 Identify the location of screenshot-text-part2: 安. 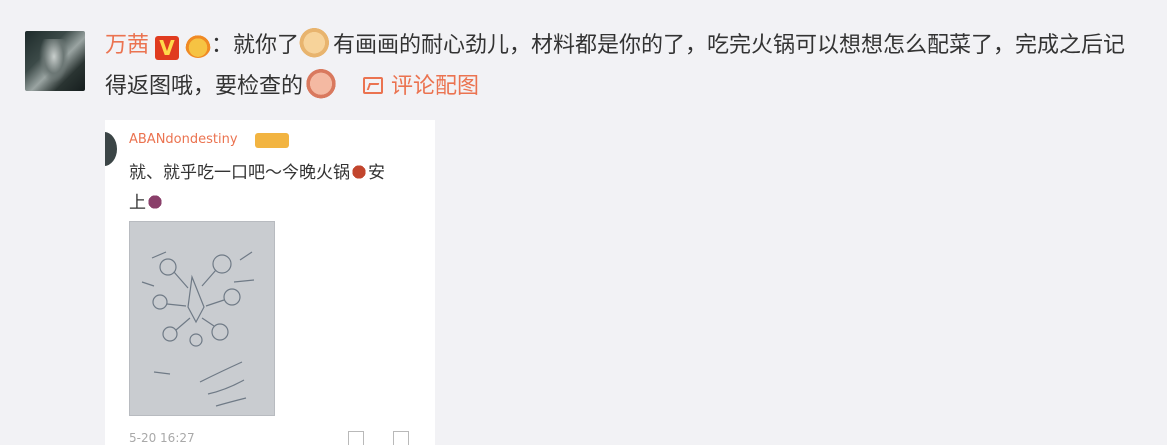
(376, 173).